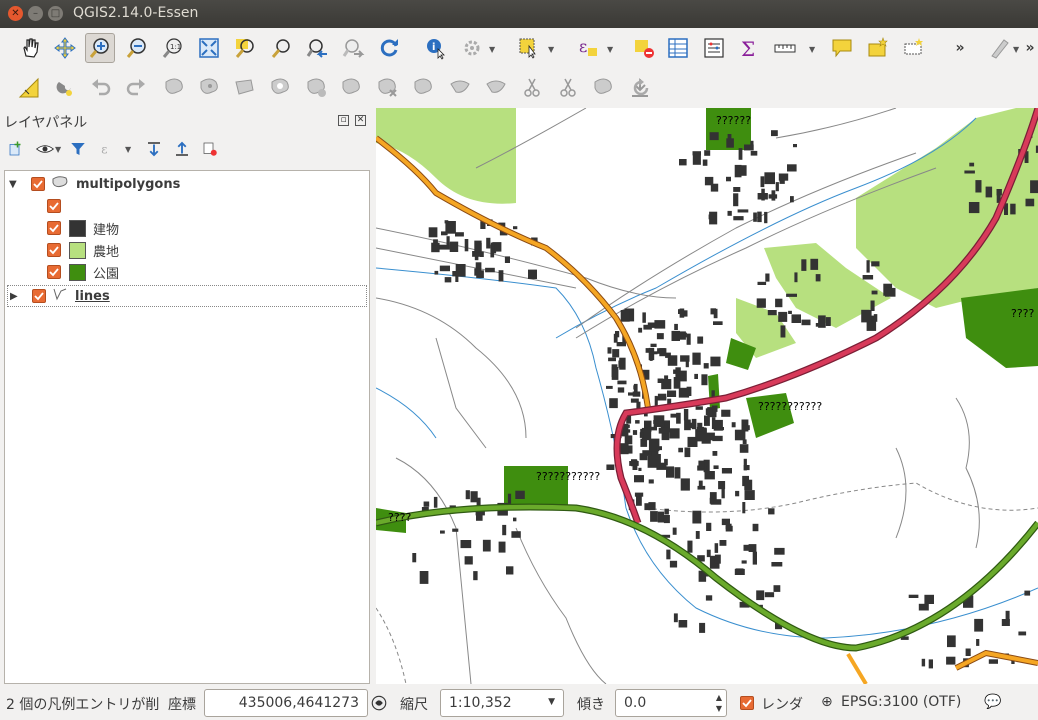  Describe the element at coordinates (210, 149) in the screenshot. I see `remove-layer-icon` at that location.